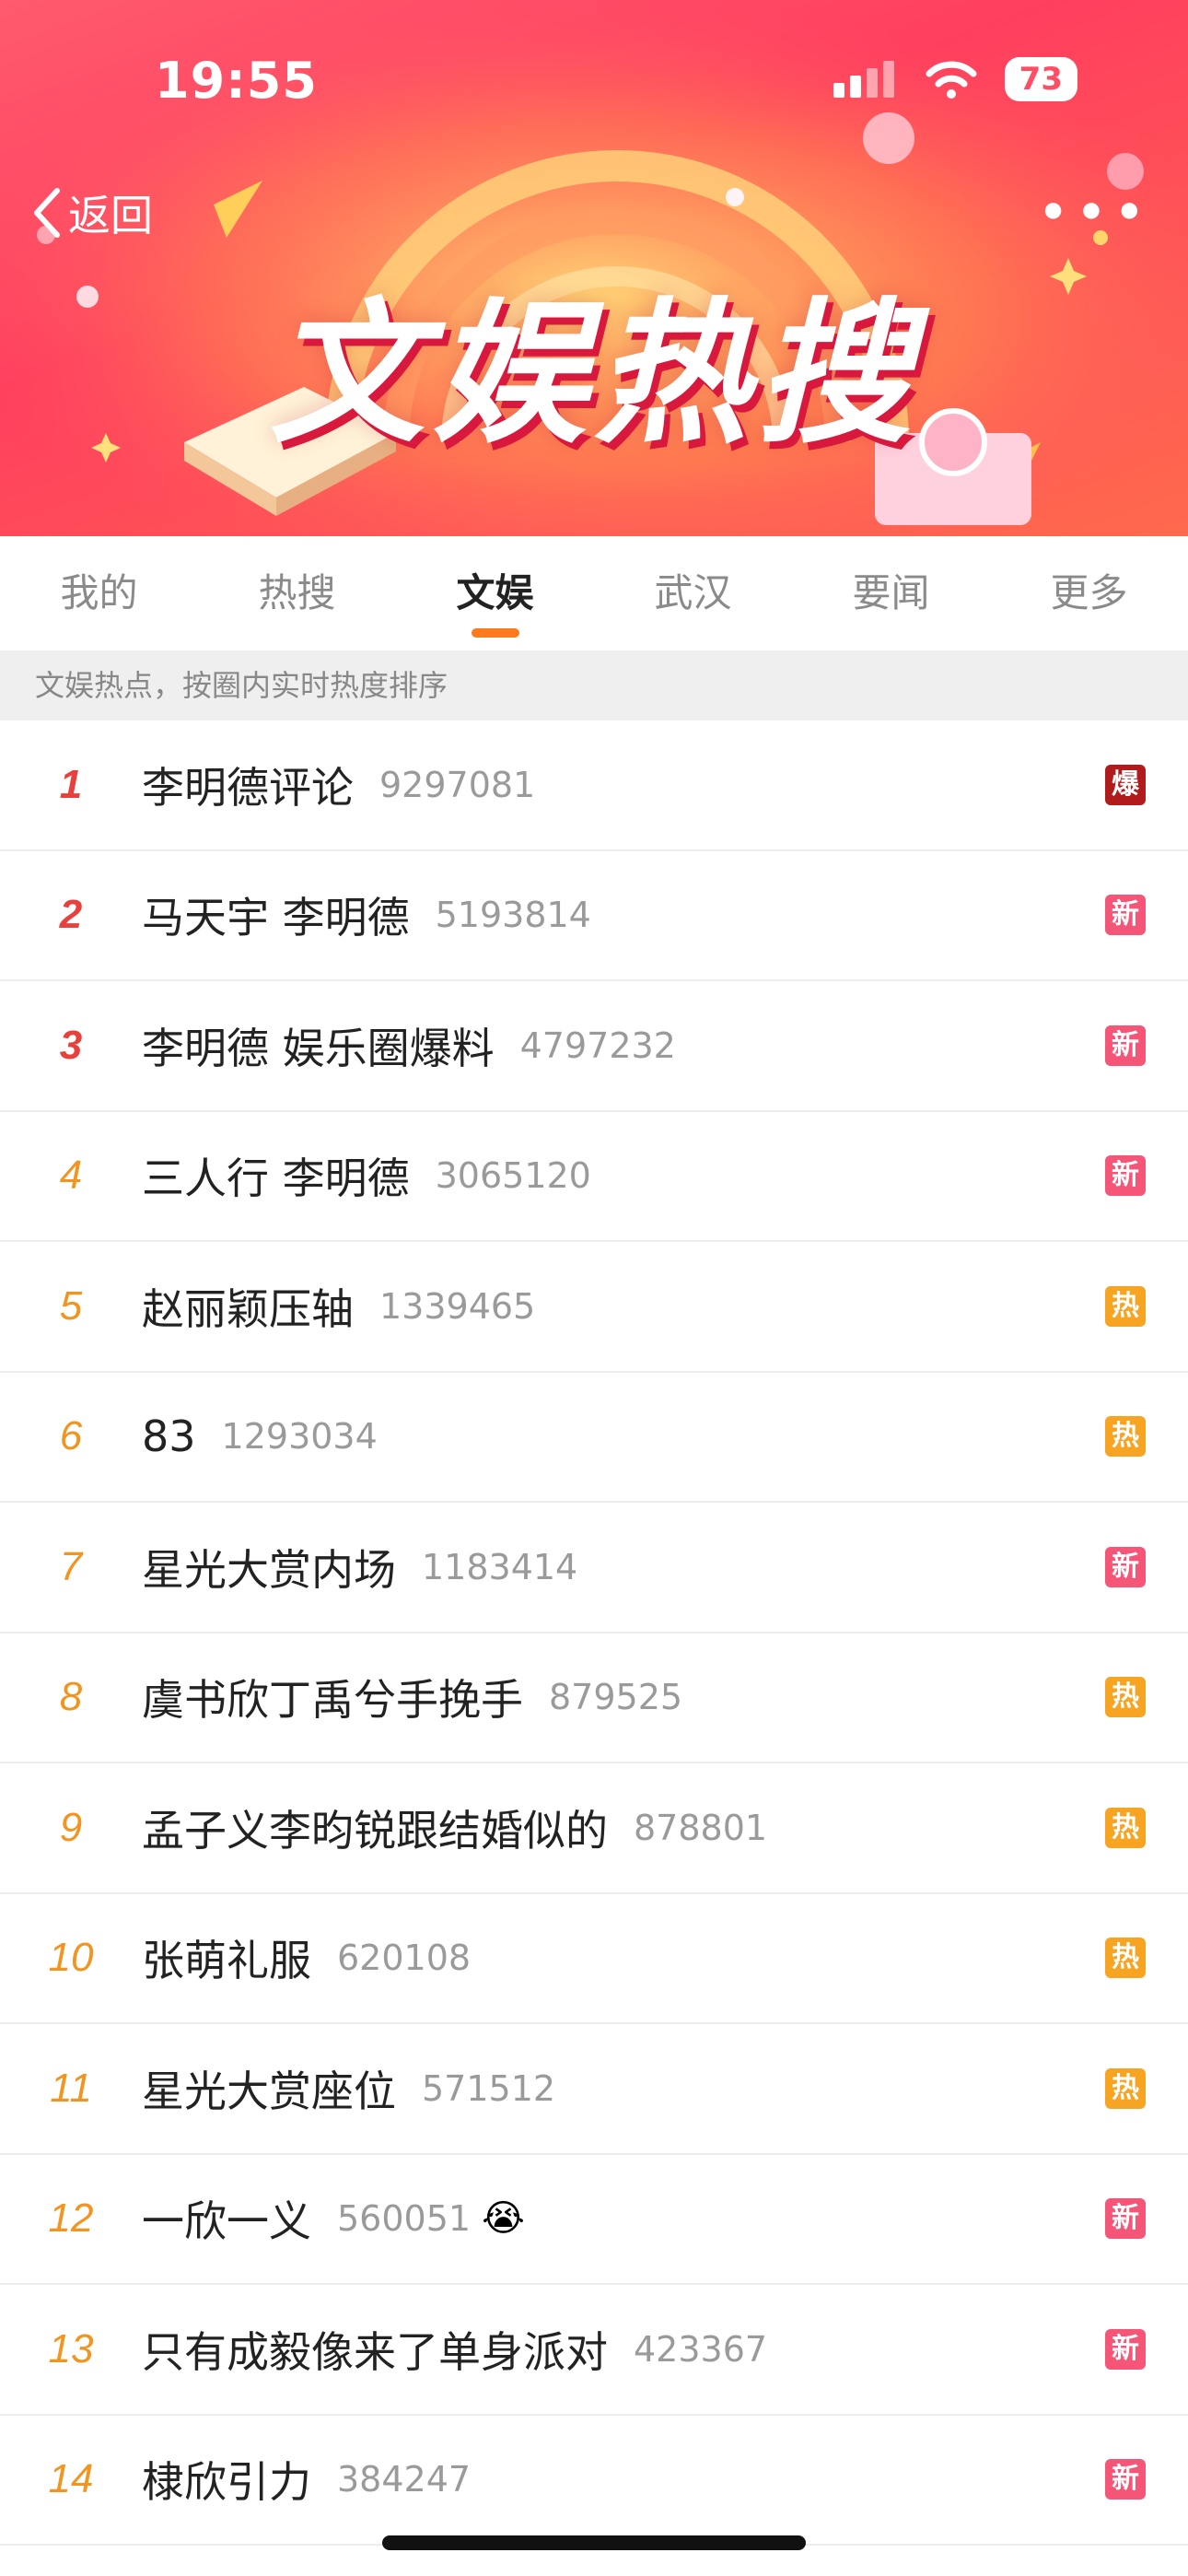  I want to click on heat-count: 4797232, so click(597, 1045).